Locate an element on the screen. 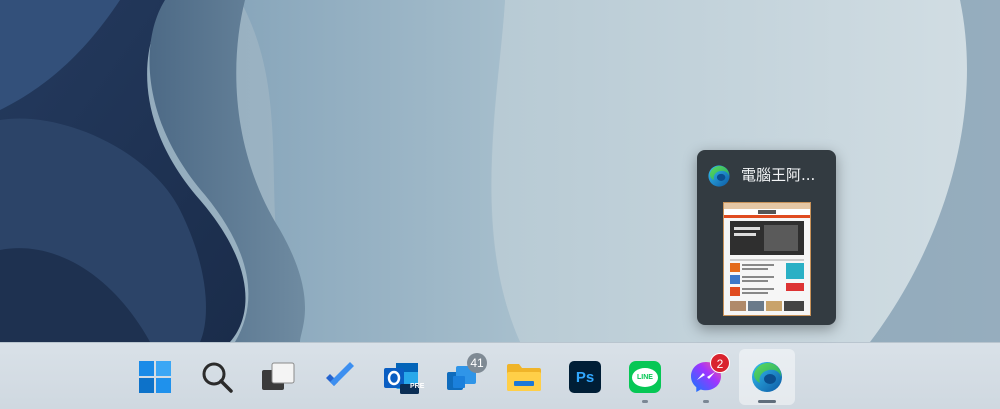 This screenshot has height=409, width=1000. search-button is located at coordinates (217, 377).